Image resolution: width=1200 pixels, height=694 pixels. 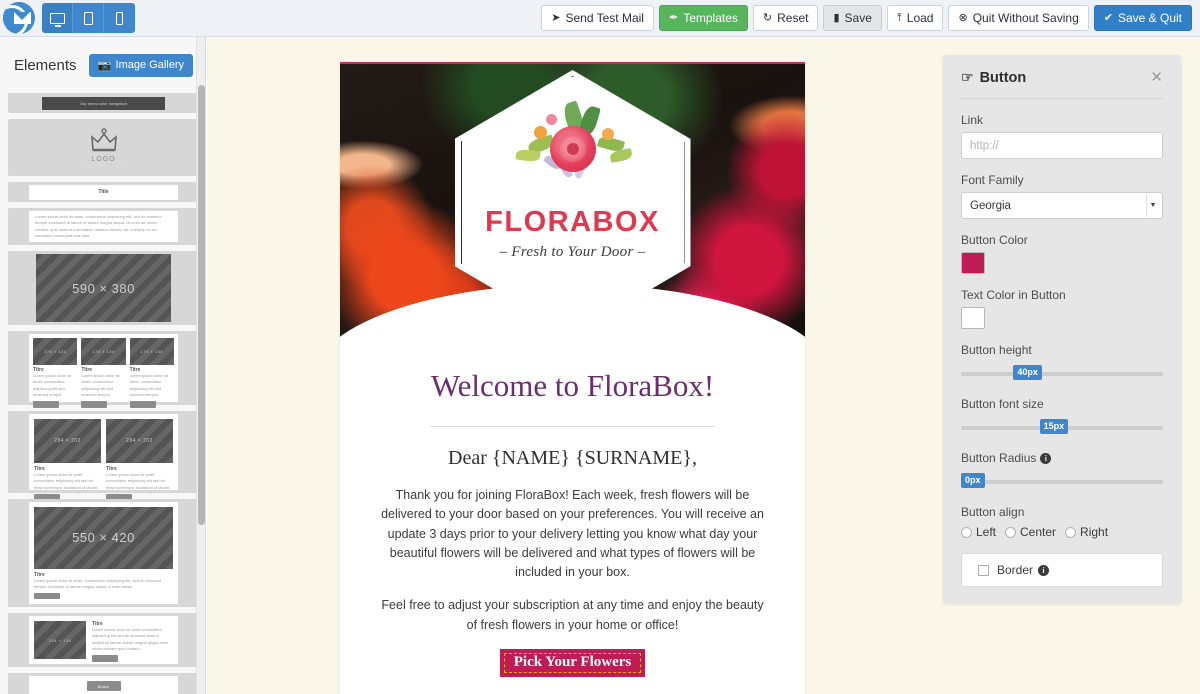 I want to click on element-logo-caption: LOGO, so click(x=103, y=159).